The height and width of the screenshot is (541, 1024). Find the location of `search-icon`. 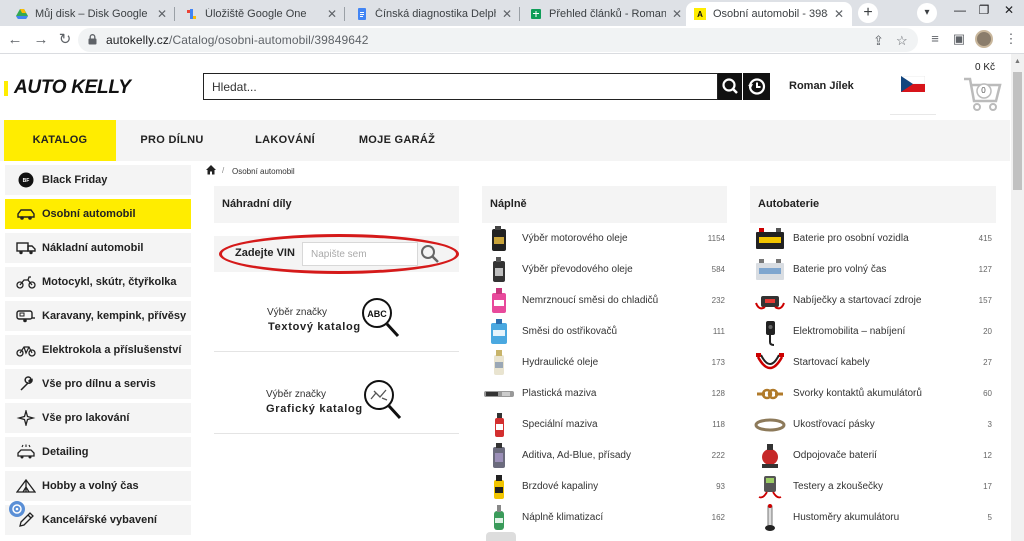

search-icon is located at coordinates (730, 86).